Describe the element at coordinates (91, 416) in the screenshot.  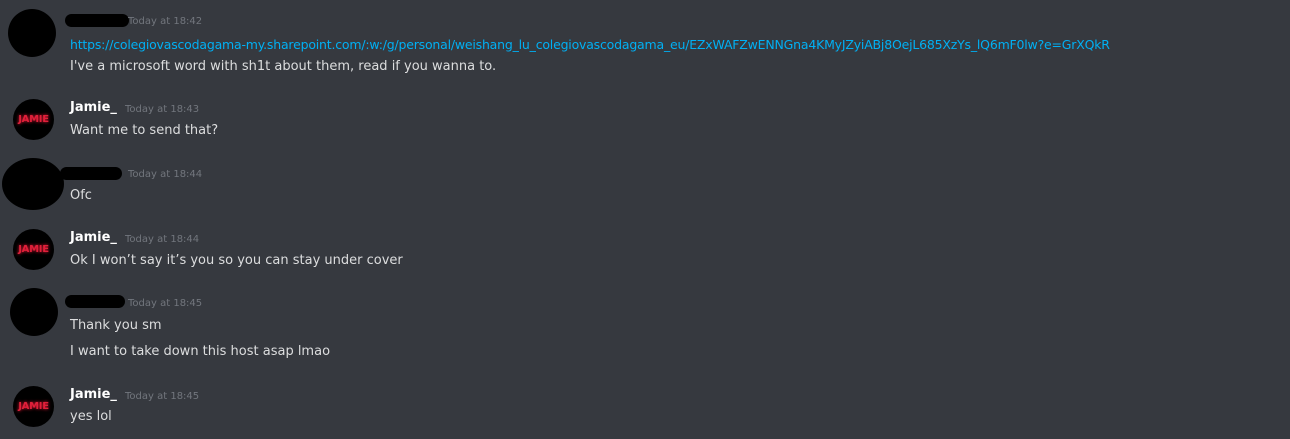
I see `message-text: yes lol` at that location.